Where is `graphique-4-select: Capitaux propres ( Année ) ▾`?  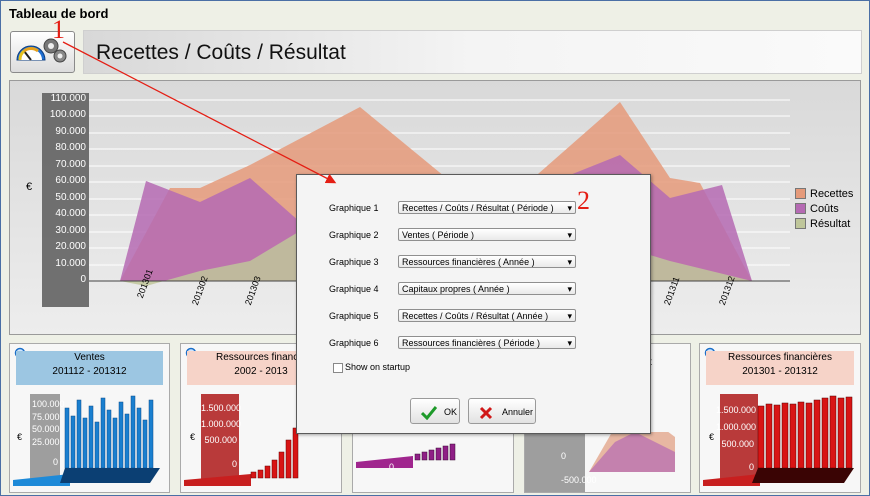 graphique-4-select: Capitaux propres ( Année ) ▾ is located at coordinates (487, 288).